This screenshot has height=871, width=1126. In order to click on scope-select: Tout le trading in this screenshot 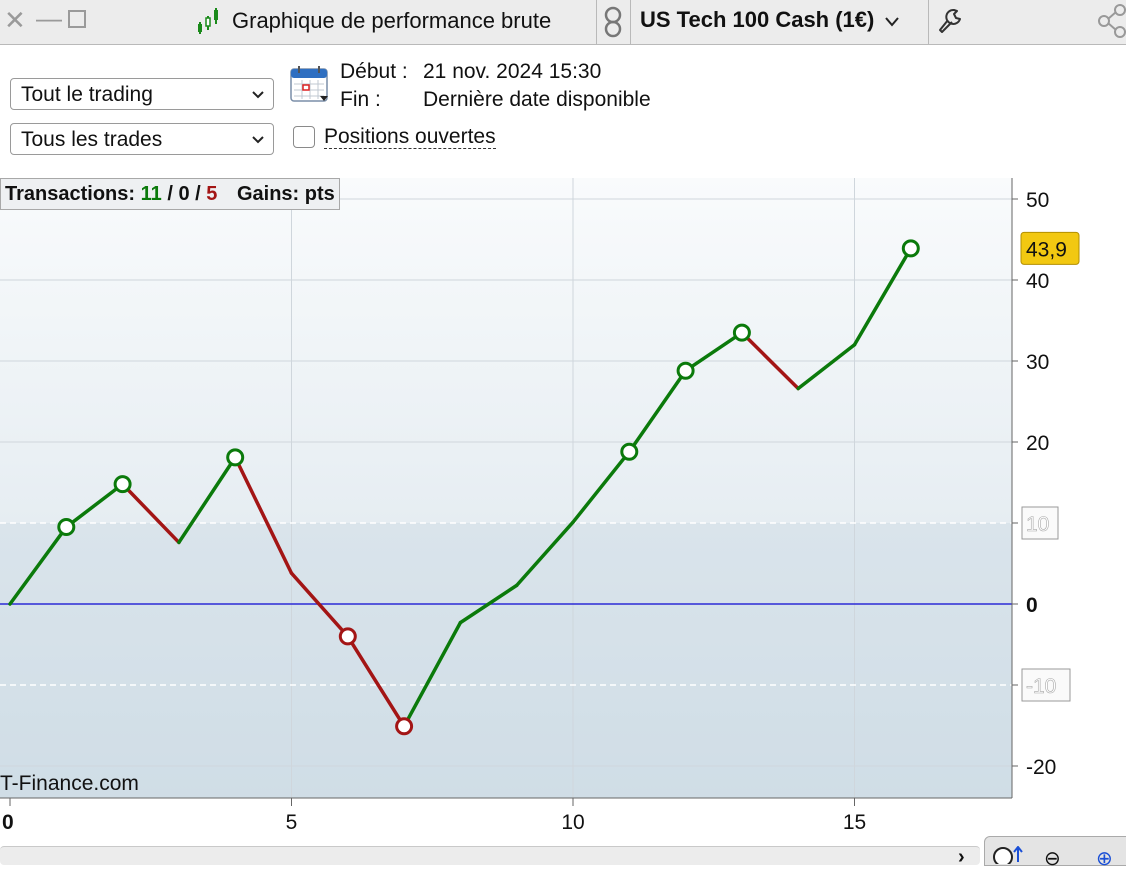, I will do `click(142, 94)`.